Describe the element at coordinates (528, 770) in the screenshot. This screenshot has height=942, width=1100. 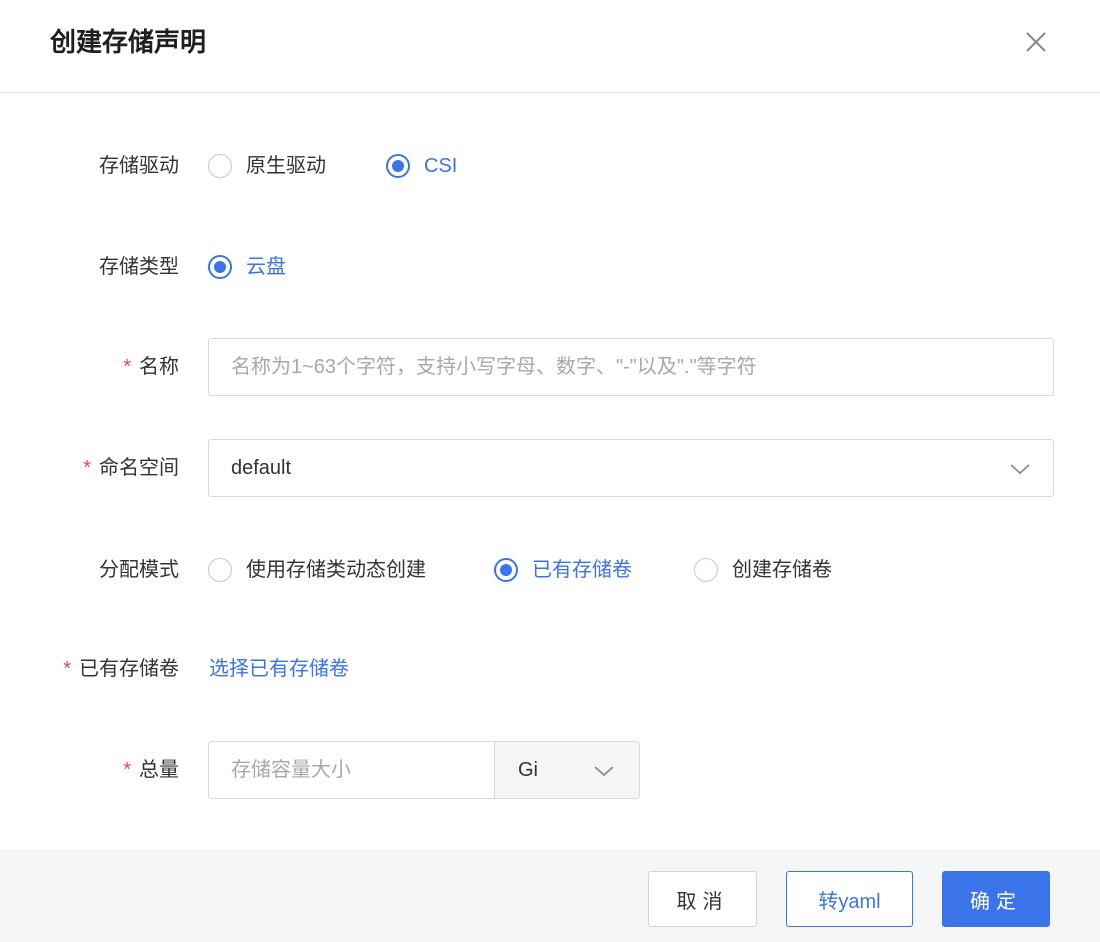
I see `capacity-unit-value: Gi` at that location.